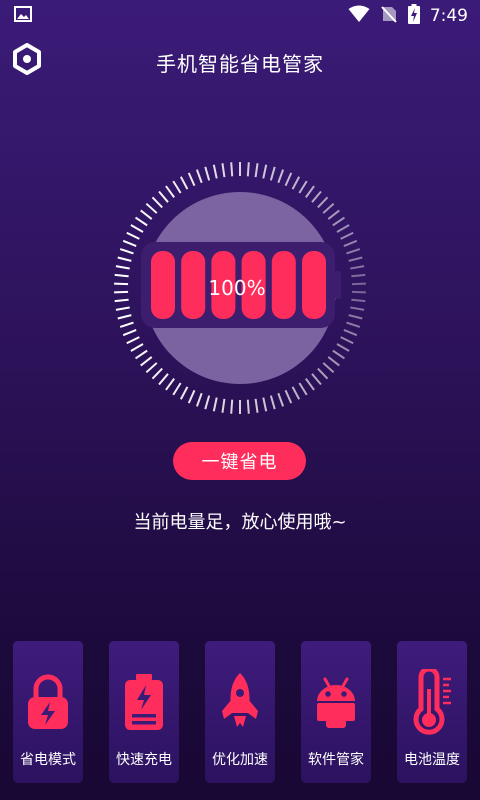 This screenshot has height=800, width=480. What do you see at coordinates (359, 16) in the screenshot?
I see `wifi-icon` at bounding box center [359, 16].